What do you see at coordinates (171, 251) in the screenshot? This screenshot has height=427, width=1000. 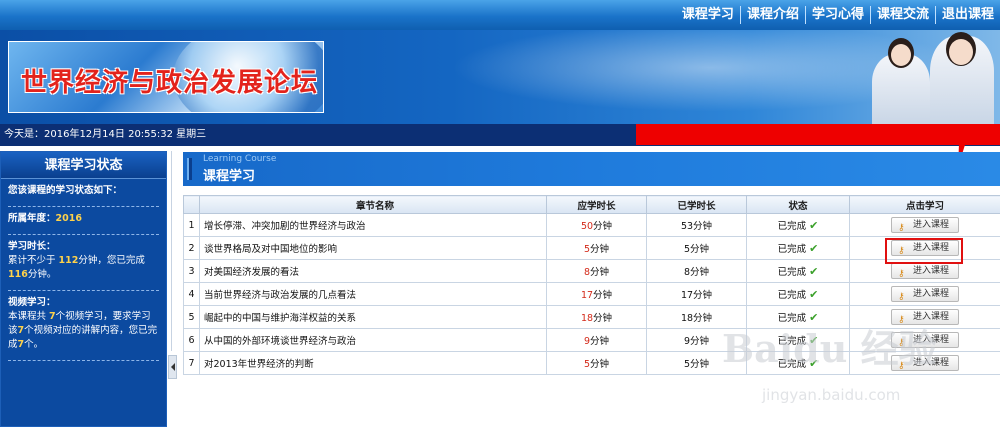 I see `sidebar-split-line` at bounding box center [171, 251].